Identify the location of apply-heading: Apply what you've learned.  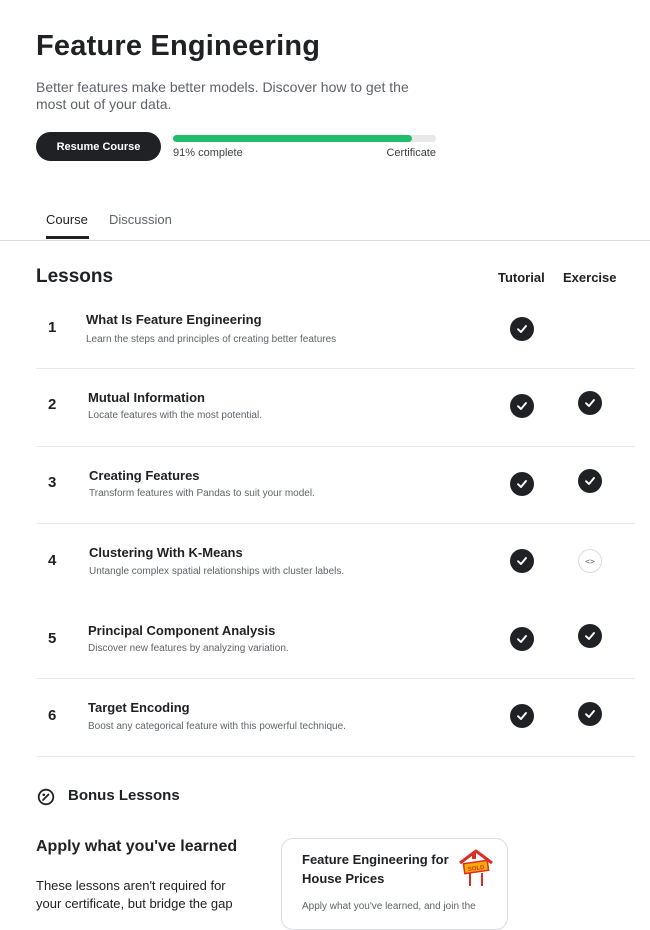
(137, 846).